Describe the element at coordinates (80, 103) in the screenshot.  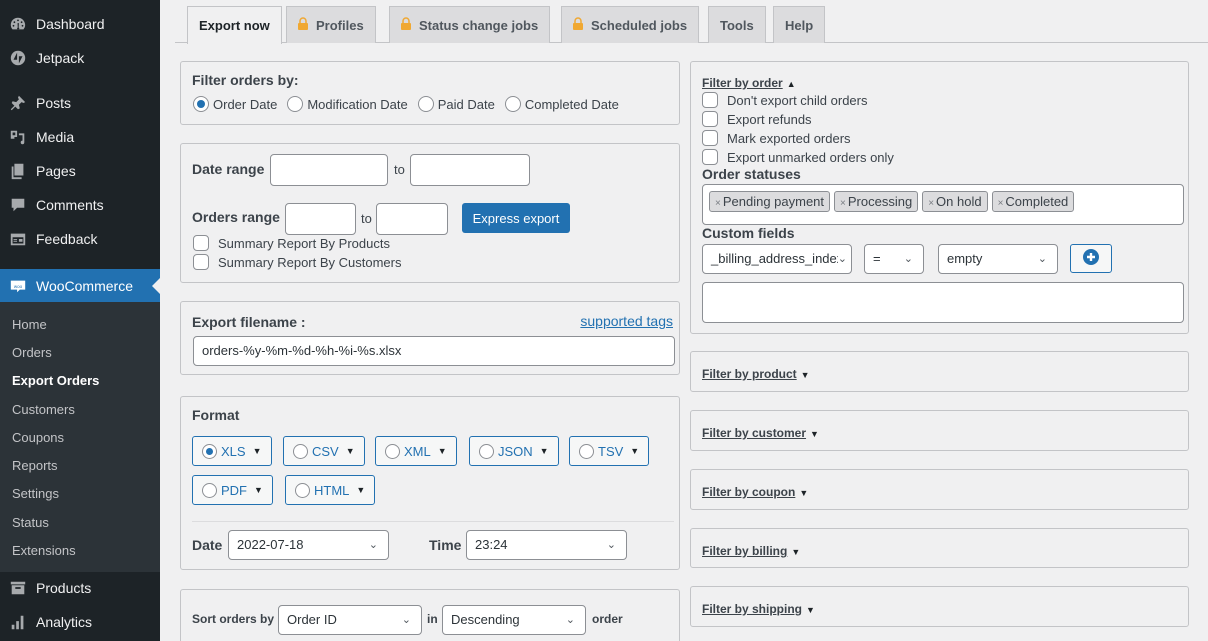
I see `menu-item-posts: Posts` at that location.